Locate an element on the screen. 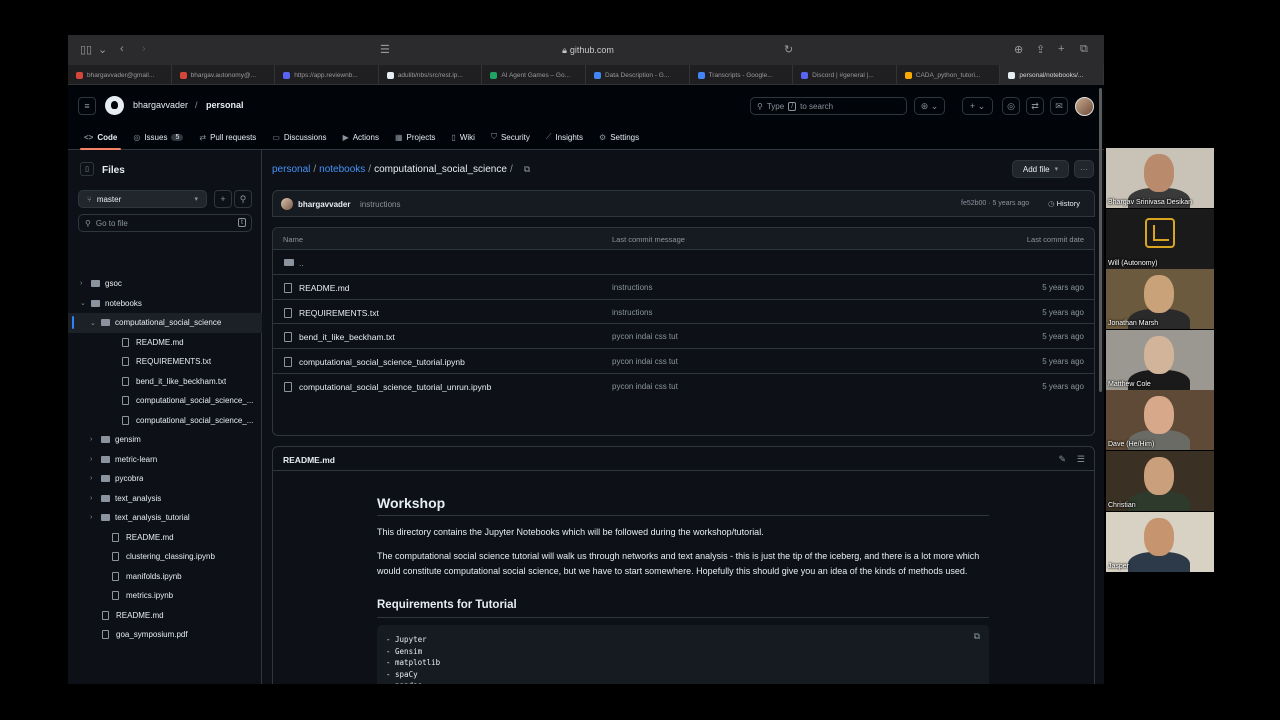 This screenshot has height=720, width=1280. commit-sha-time: fe52b00 · 5 years ago is located at coordinates (995, 203).